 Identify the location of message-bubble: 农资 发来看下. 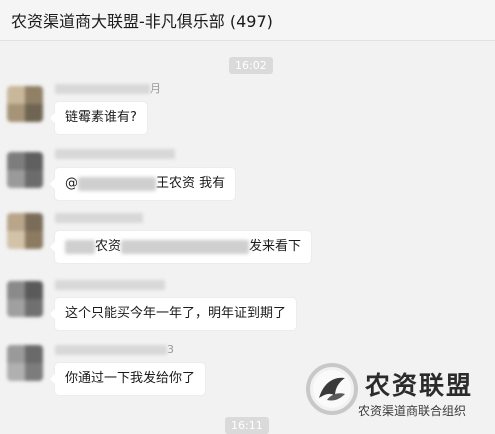
(180, 247).